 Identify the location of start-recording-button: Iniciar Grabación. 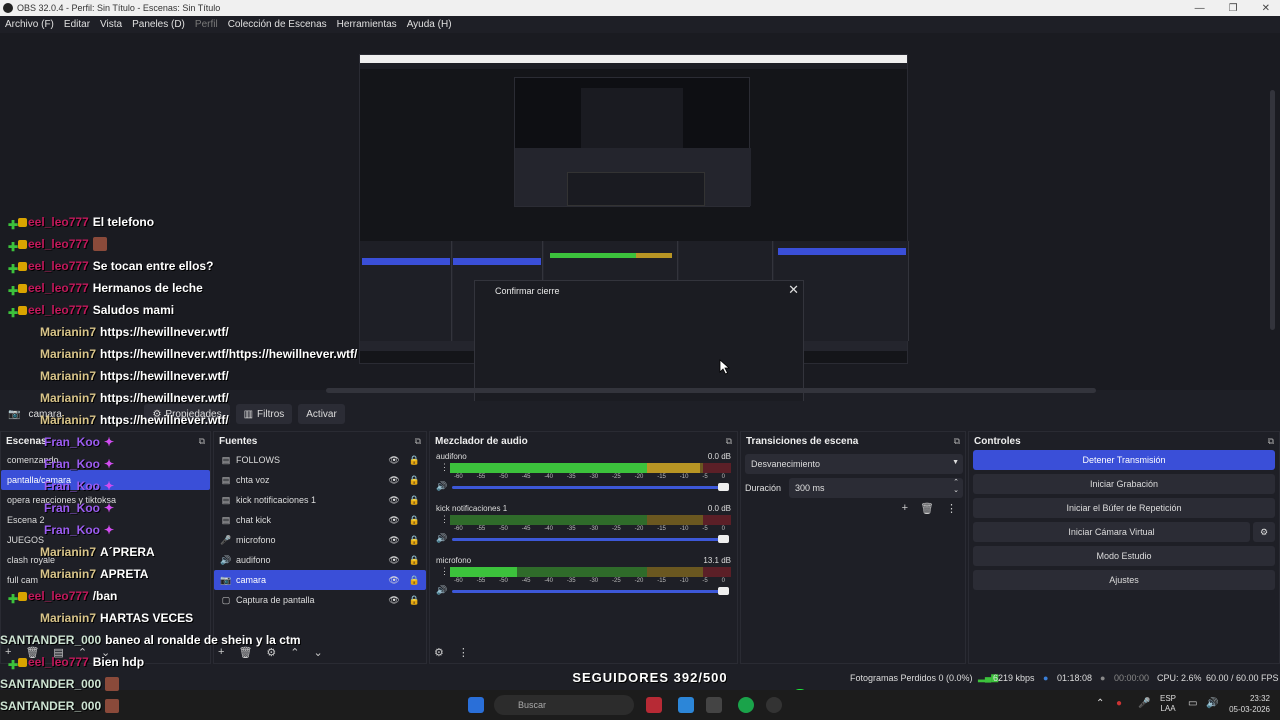
(1124, 484).